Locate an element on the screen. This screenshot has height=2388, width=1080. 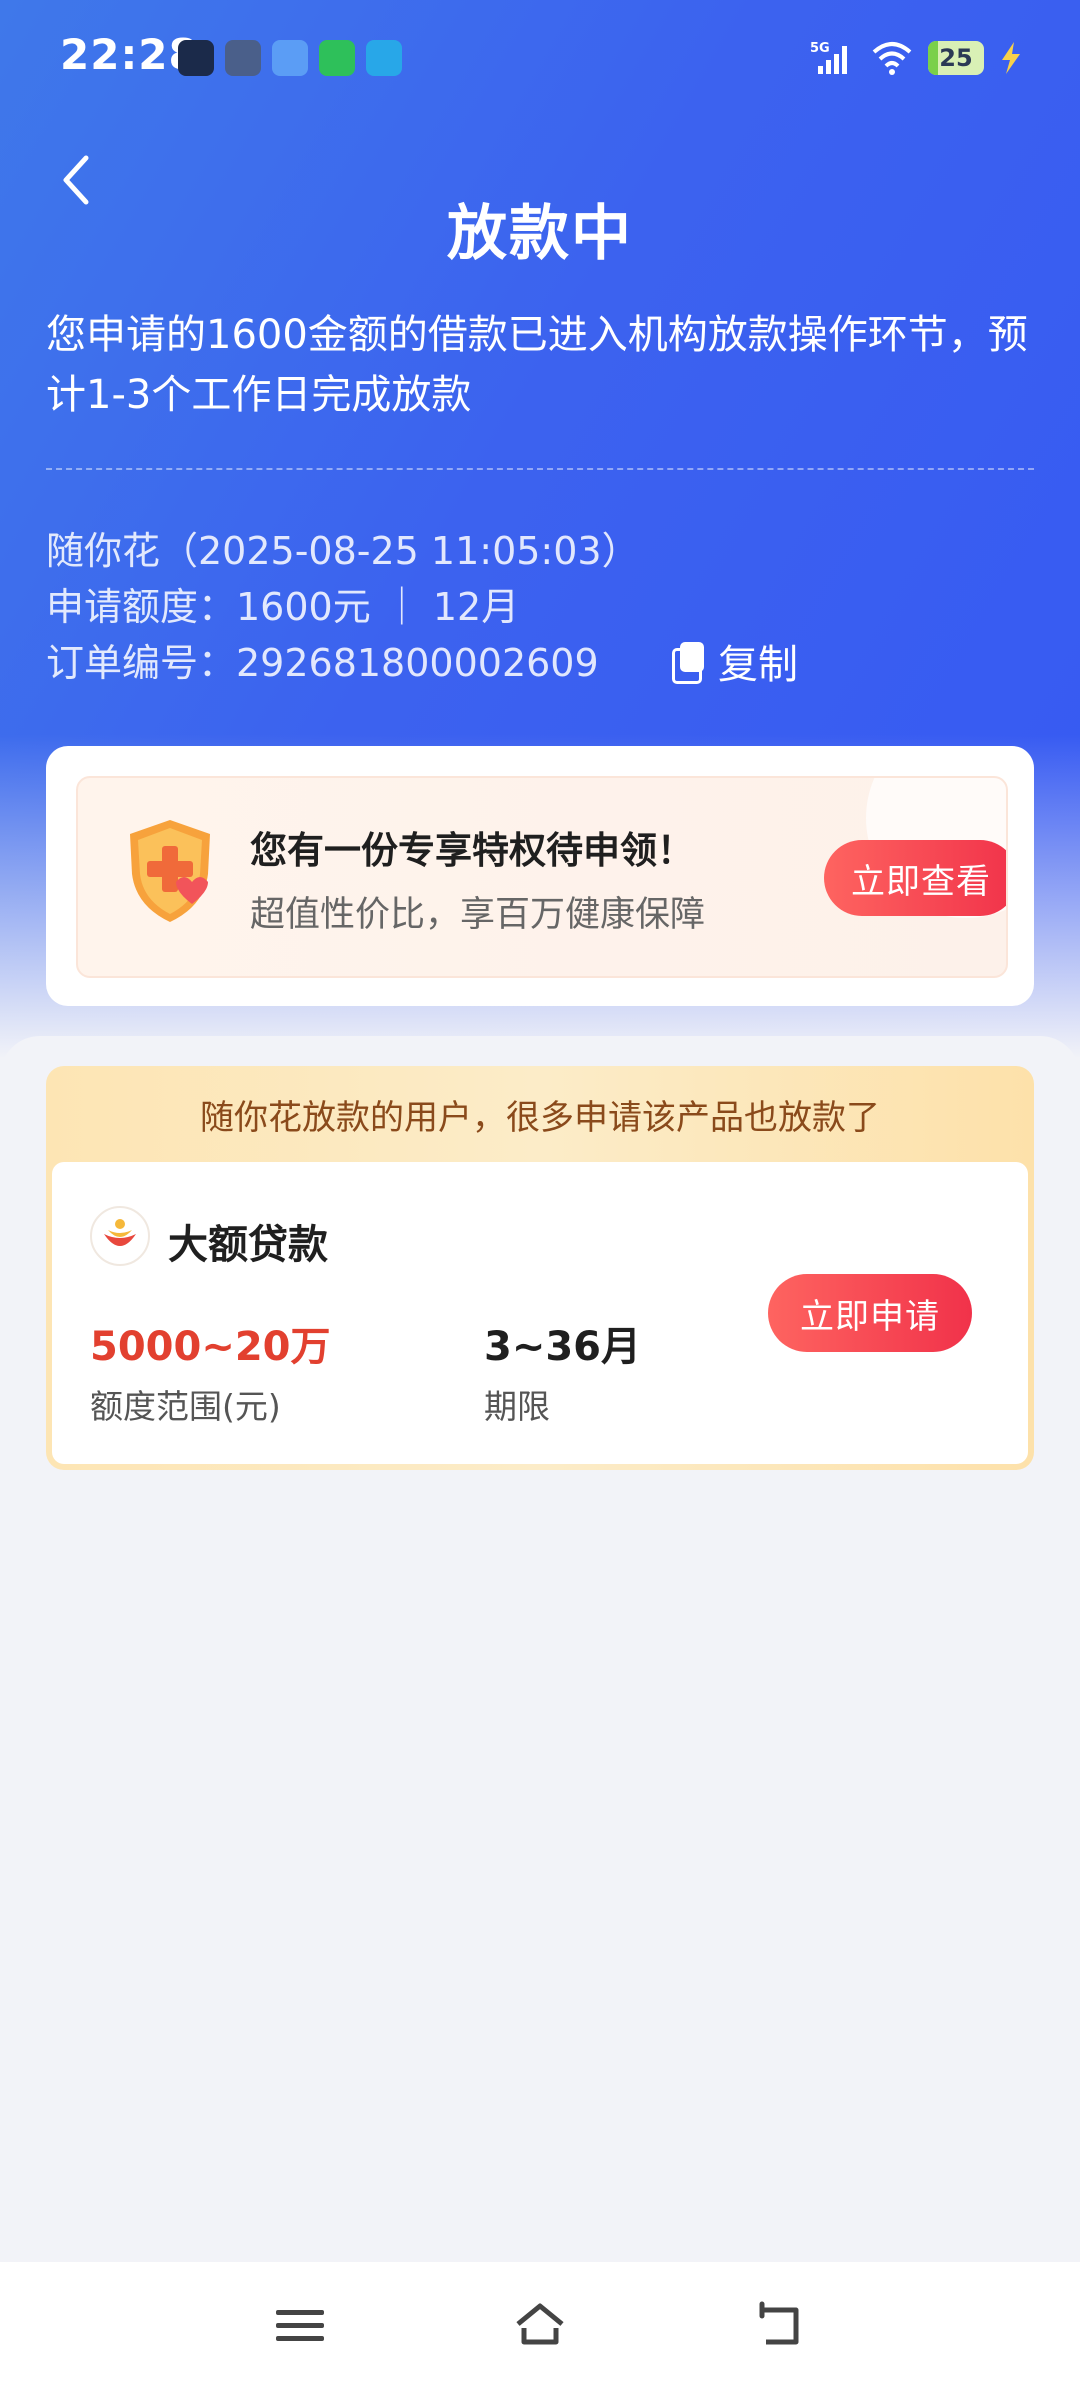
health-shield-icon is located at coordinates (170, 871).